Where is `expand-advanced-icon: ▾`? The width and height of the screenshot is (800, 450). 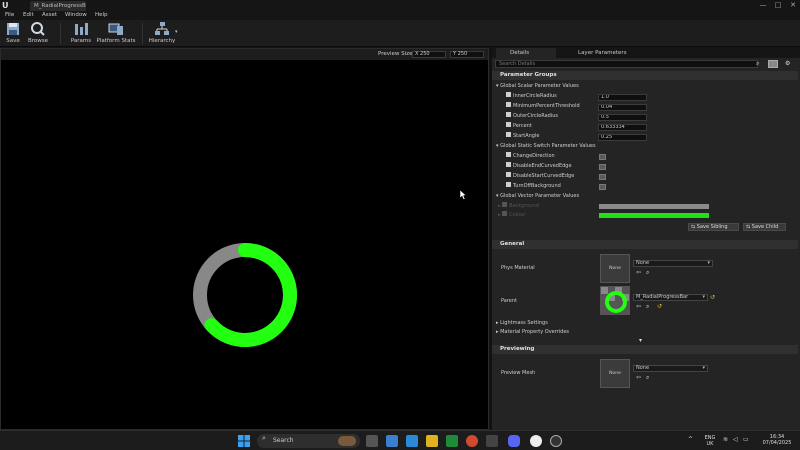 expand-advanced-icon: ▾ is located at coordinates (640, 340).